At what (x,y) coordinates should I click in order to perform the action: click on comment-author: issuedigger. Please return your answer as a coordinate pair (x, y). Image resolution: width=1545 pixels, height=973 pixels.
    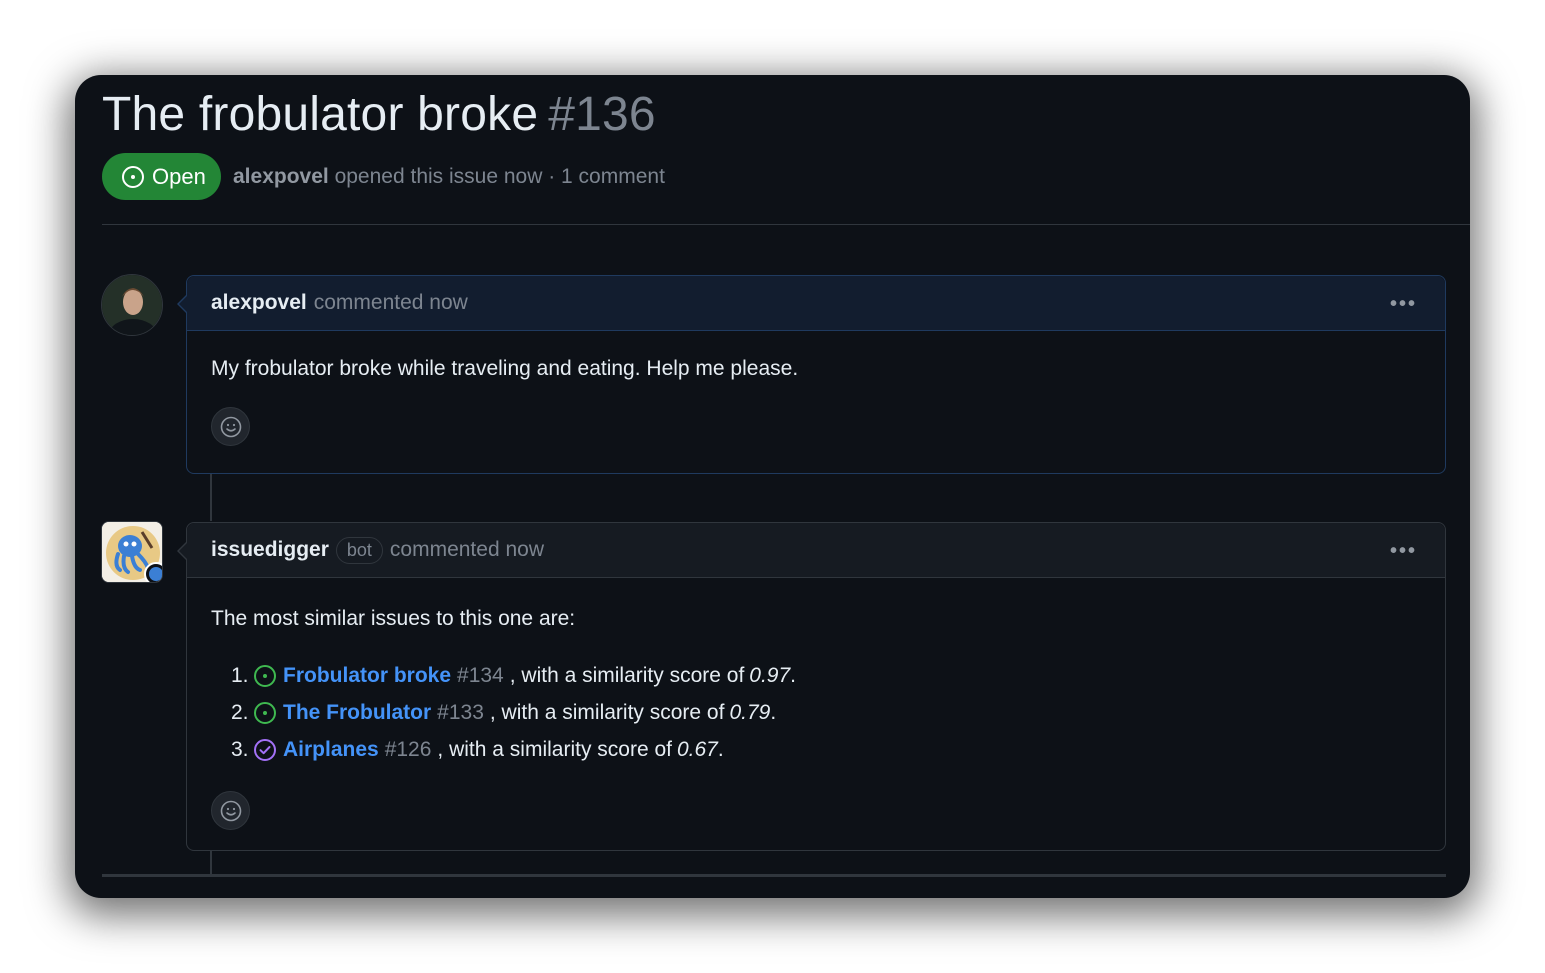
    Looking at the image, I should click on (270, 550).